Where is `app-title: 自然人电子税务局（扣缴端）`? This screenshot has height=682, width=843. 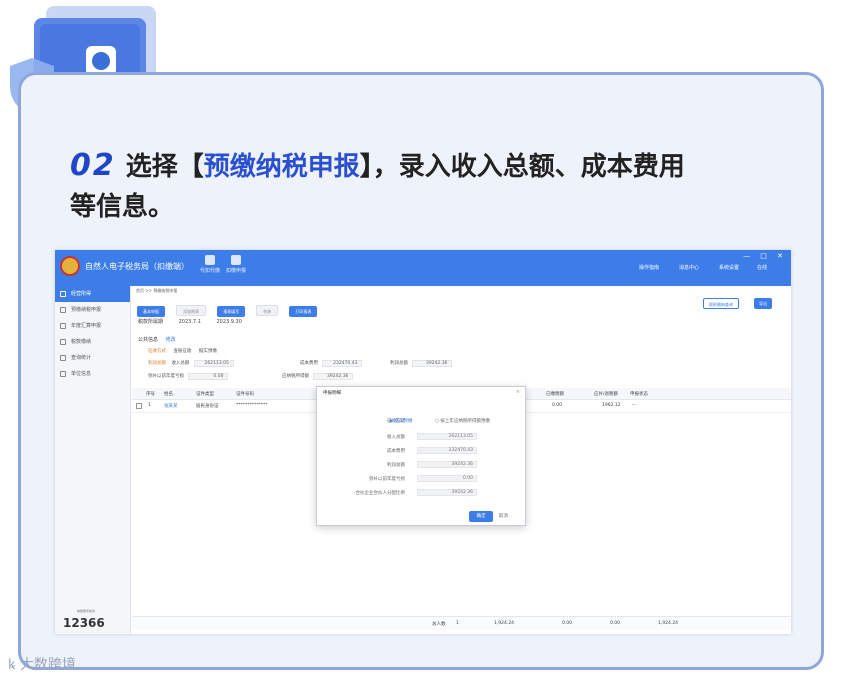 app-title: 自然人电子税务局（扣缴端） is located at coordinates (137, 266).